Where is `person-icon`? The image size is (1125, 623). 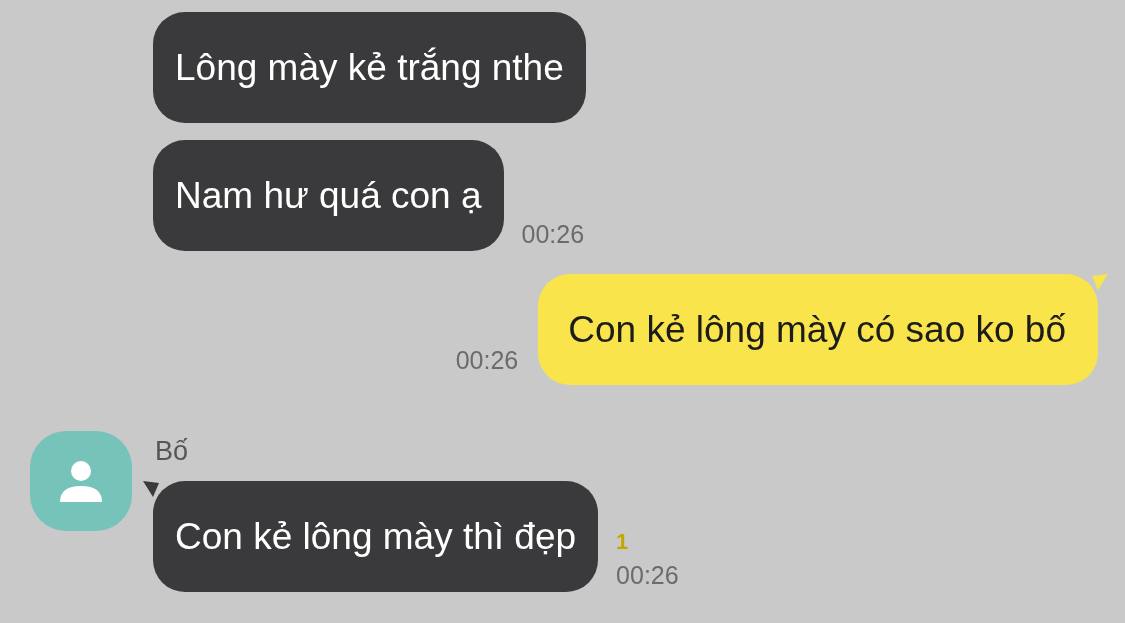
person-icon is located at coordinates (81, 481).